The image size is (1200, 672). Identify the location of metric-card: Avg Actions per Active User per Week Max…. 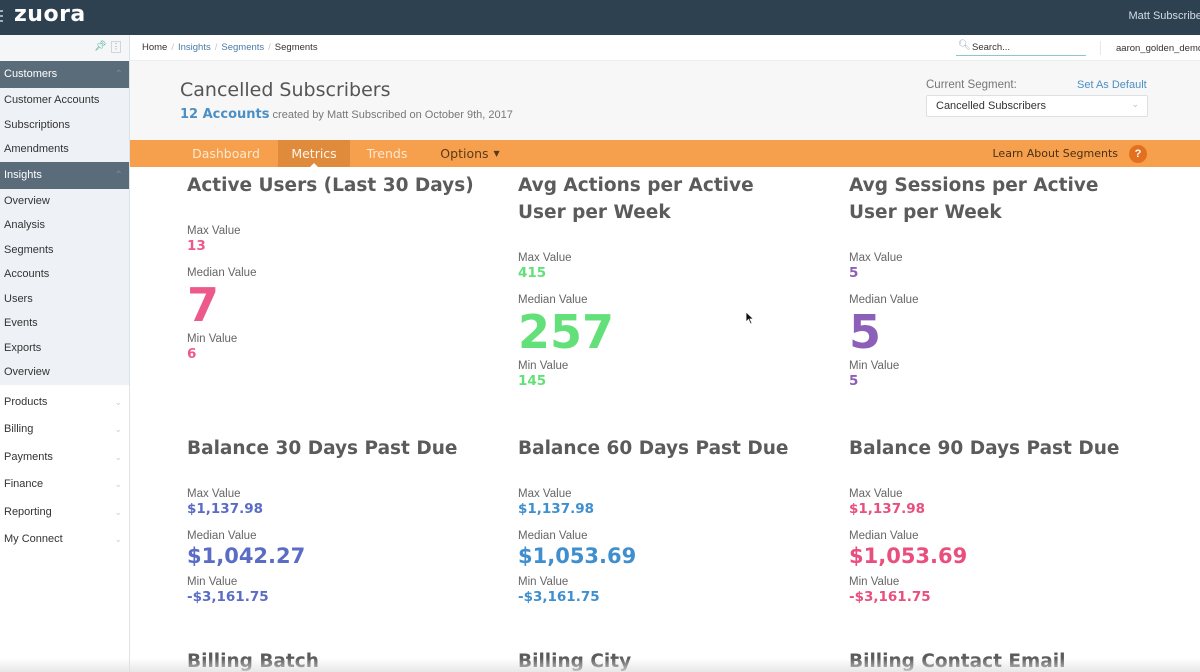
(648, 281).